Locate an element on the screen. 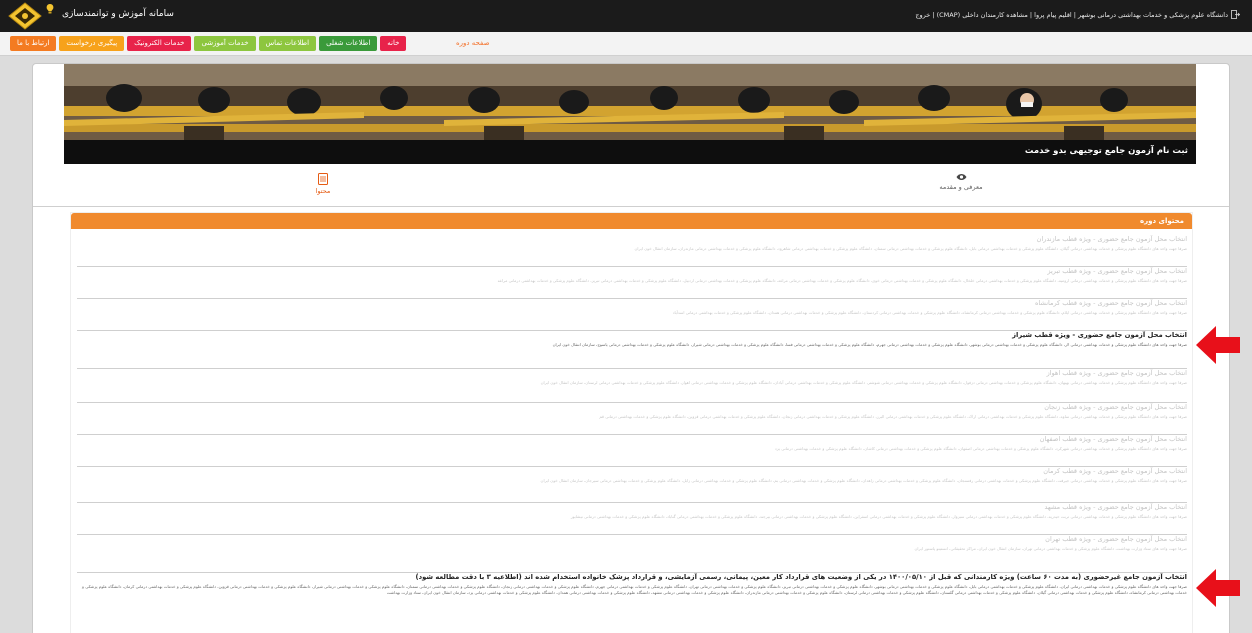 The width and height of the screenshot is (1252, 633). logout-icon is located at coordinates (1235, 14).